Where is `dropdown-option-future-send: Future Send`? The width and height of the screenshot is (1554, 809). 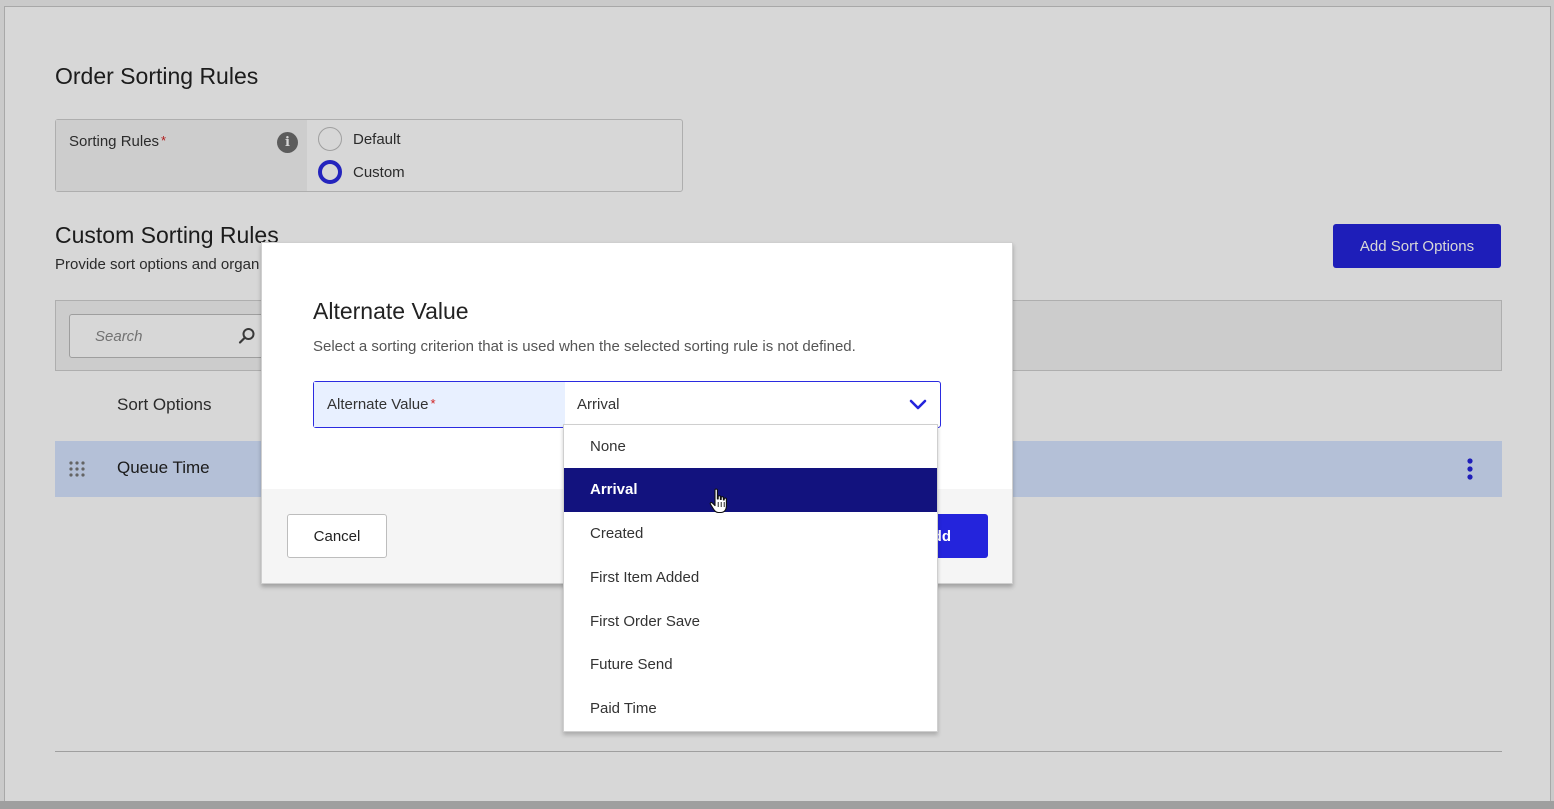 dropdown-option-future-send: Future Send is located at coordinates (750, 665).